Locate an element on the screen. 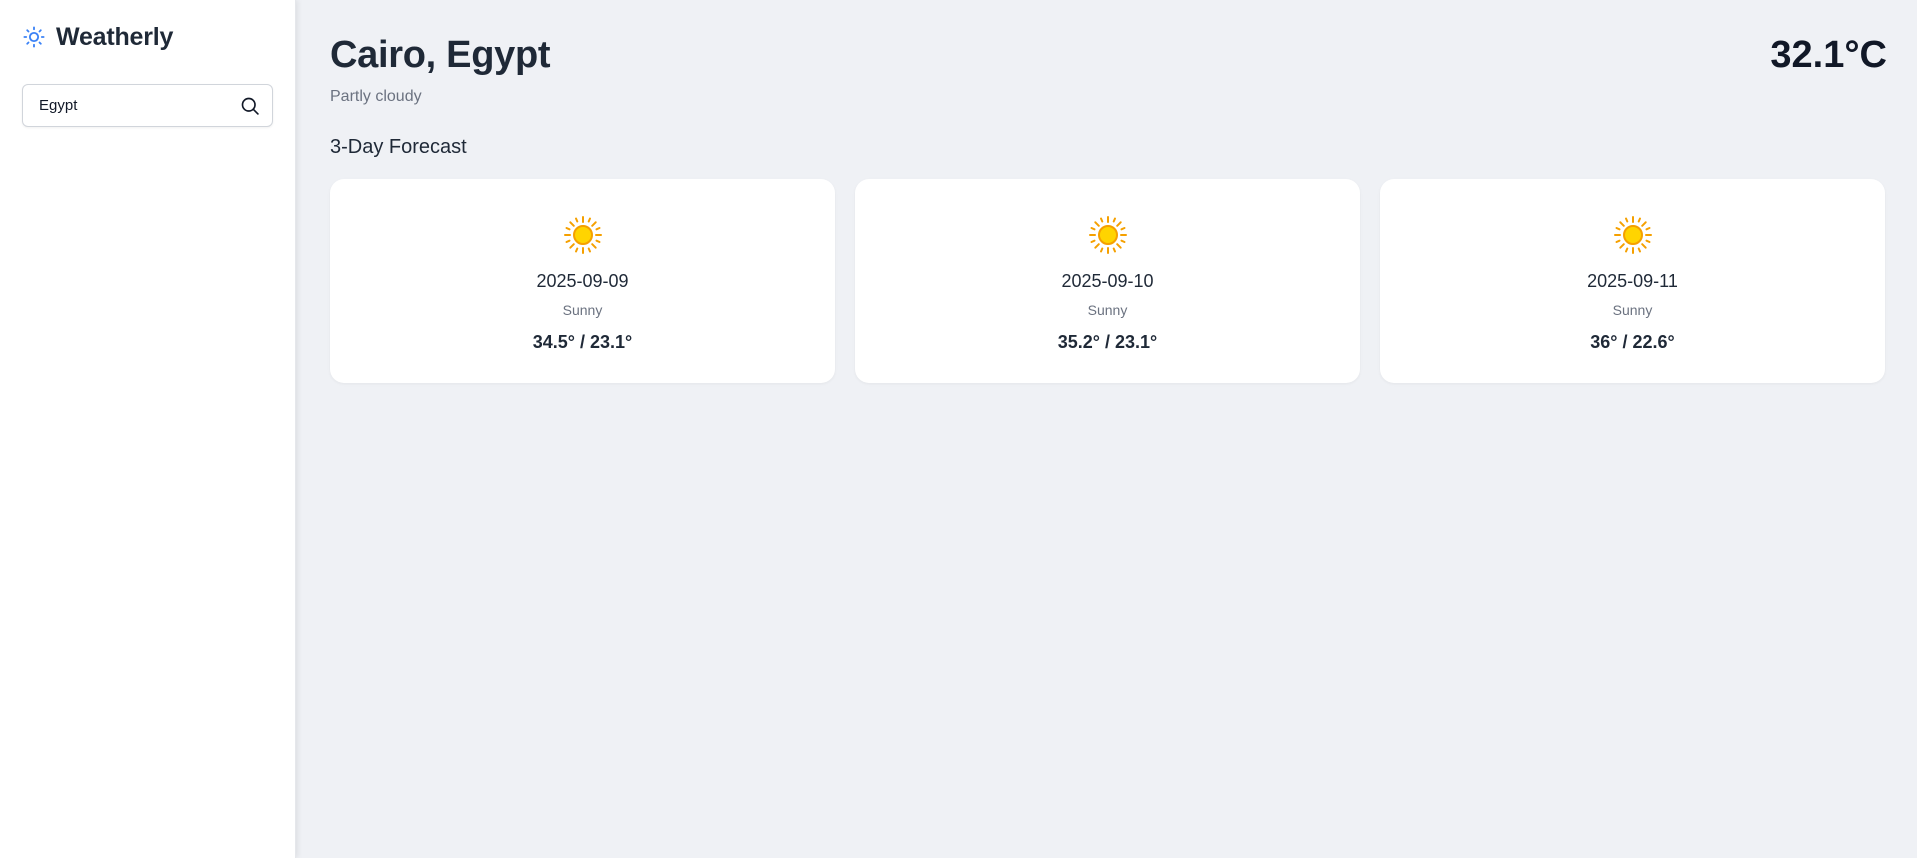  city-title: Cairo, Egypt is located at coordinates (440, 55).